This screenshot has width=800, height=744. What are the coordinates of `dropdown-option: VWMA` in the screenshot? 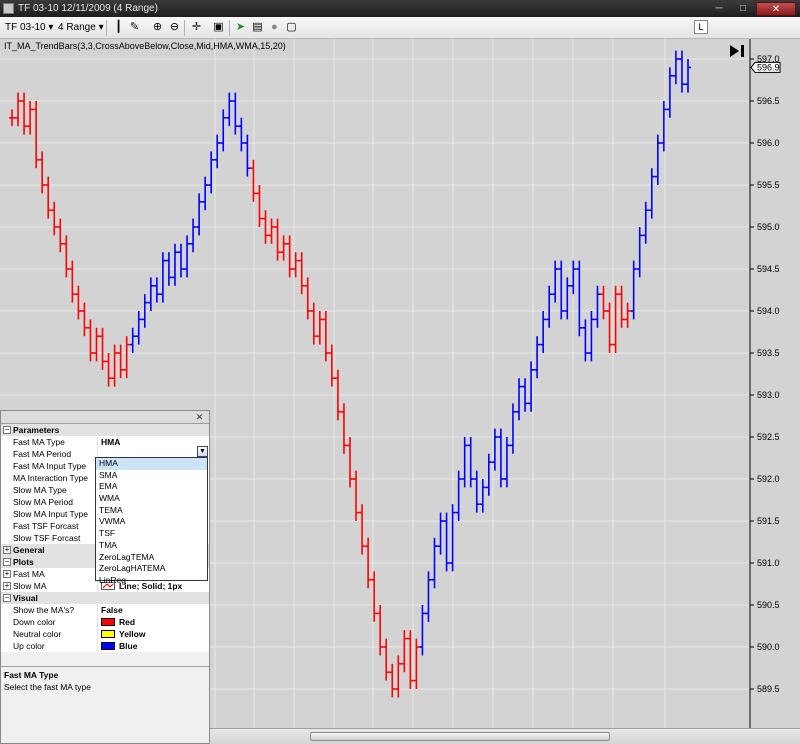 It's located at (151, 522).